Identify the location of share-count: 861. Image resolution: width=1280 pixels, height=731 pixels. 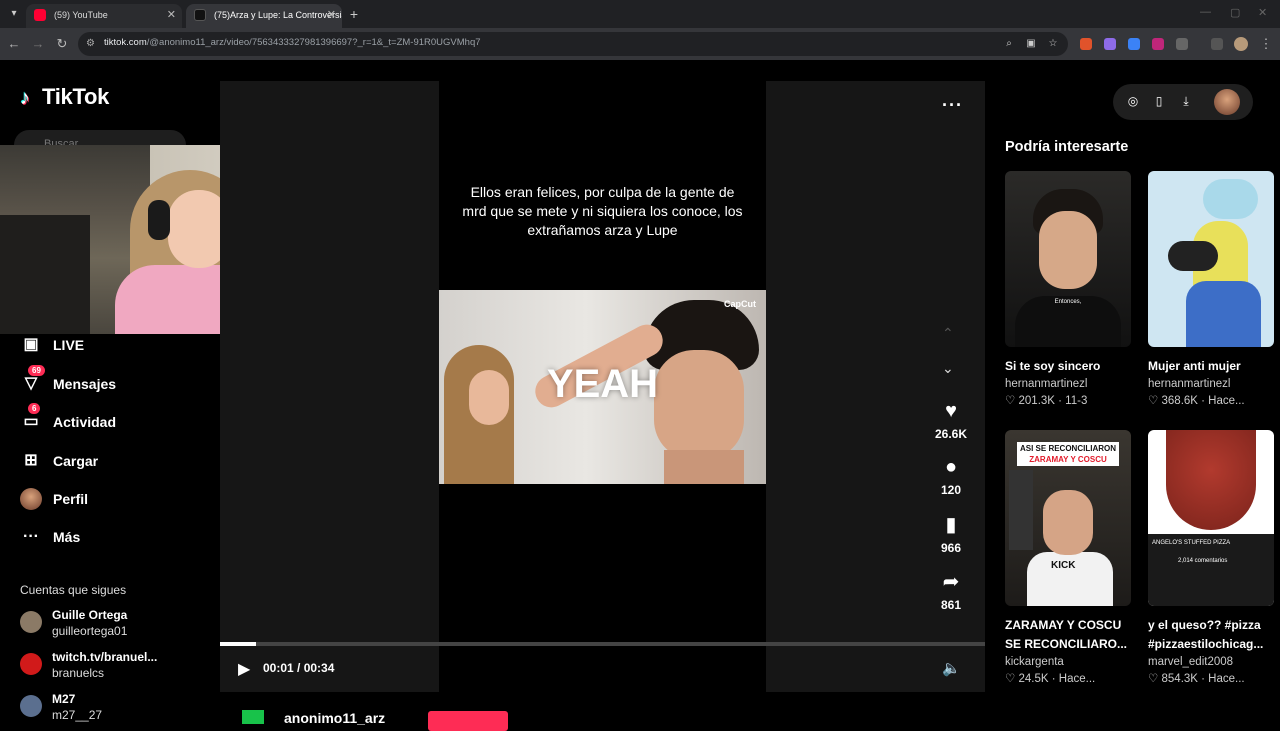
(951, 605).